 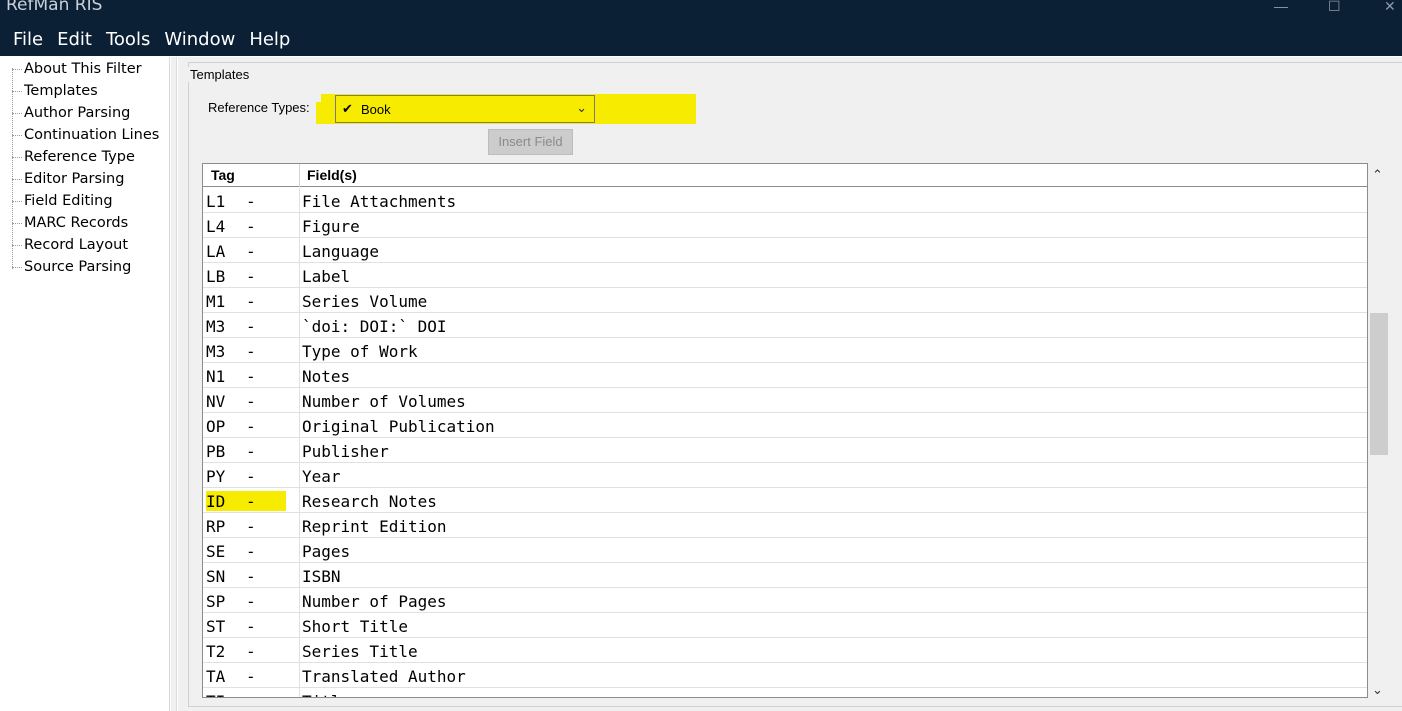 I want to click on field-cell: Label, so click(x=326, y=276).